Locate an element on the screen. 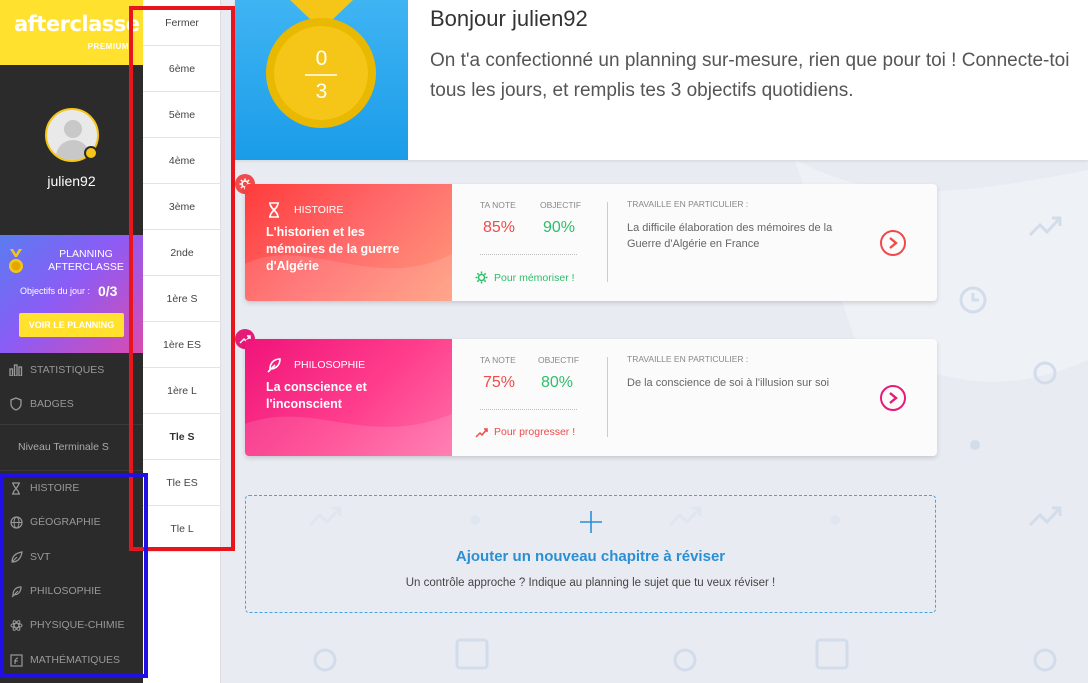  note-value: 75% is located at coordinates (499, 382).